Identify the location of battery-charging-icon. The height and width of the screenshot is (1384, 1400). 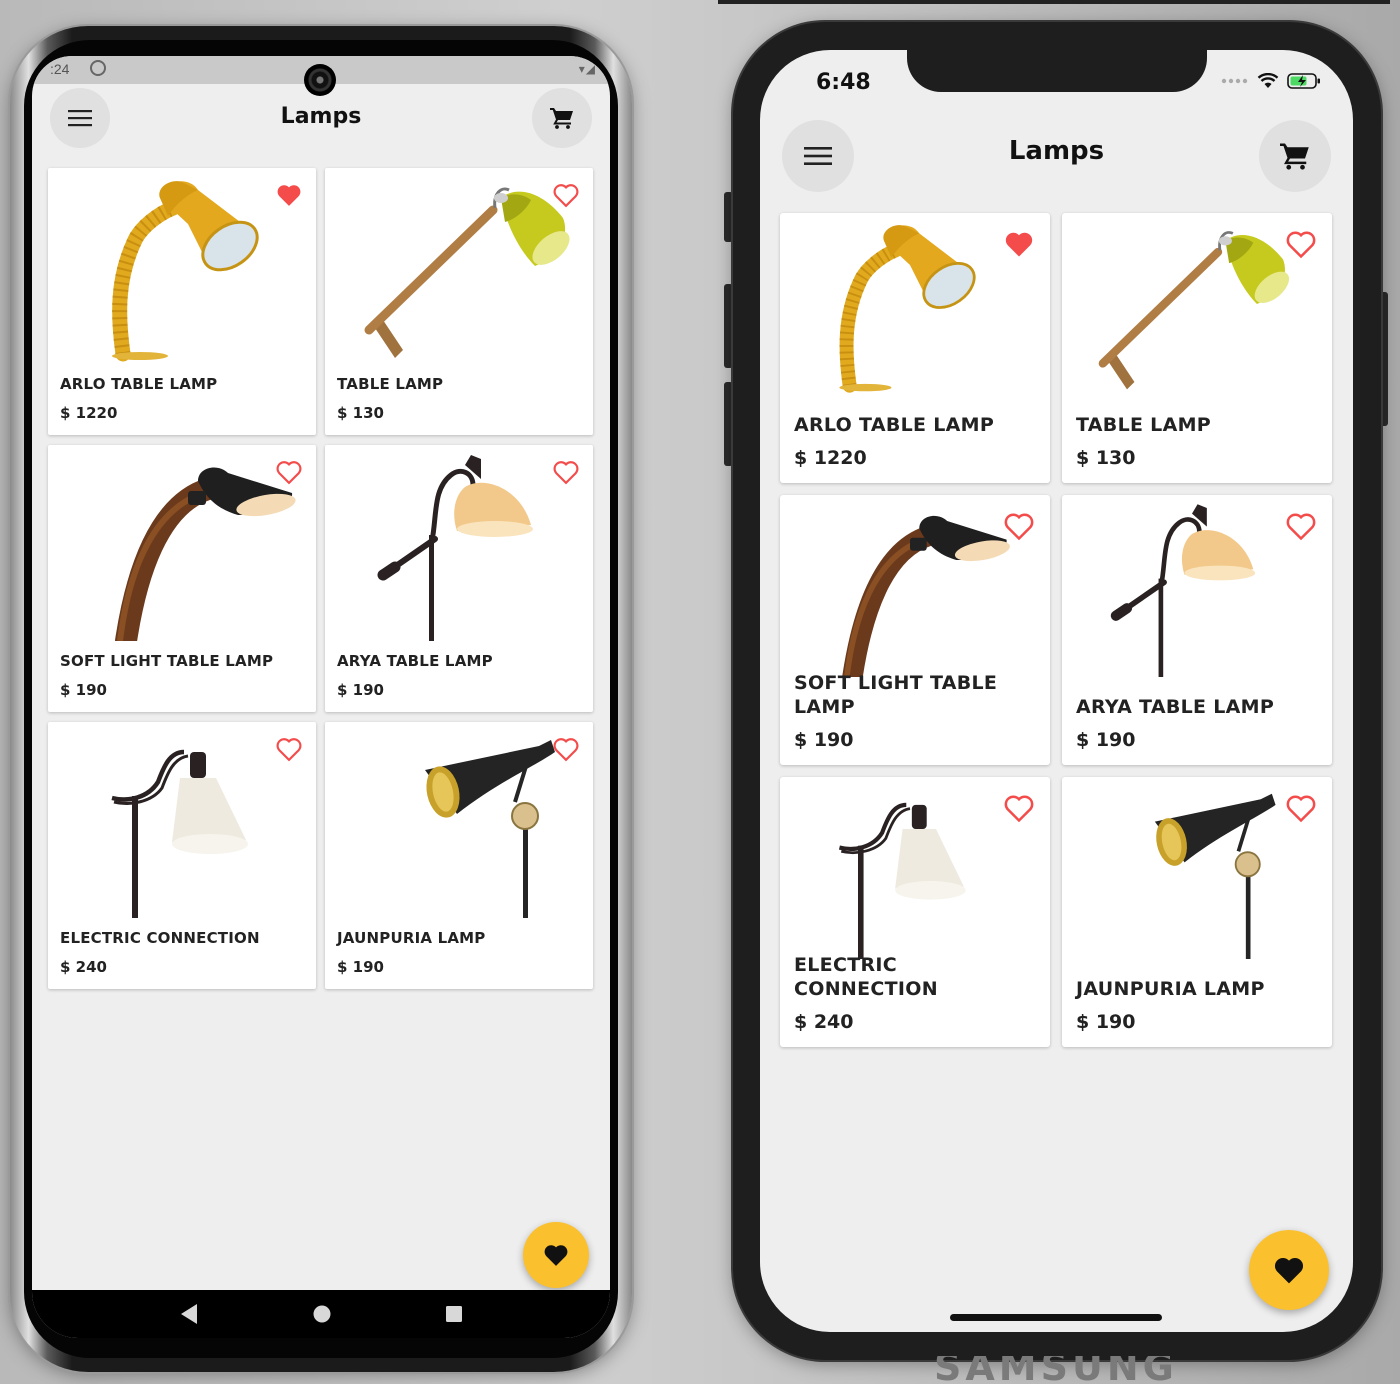
(1303, 81).